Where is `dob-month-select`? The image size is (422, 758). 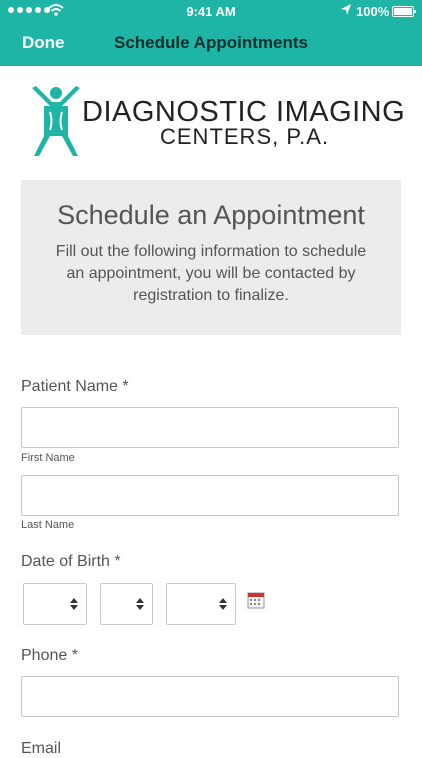
dob-month-select is located at coordinates (55, 604).